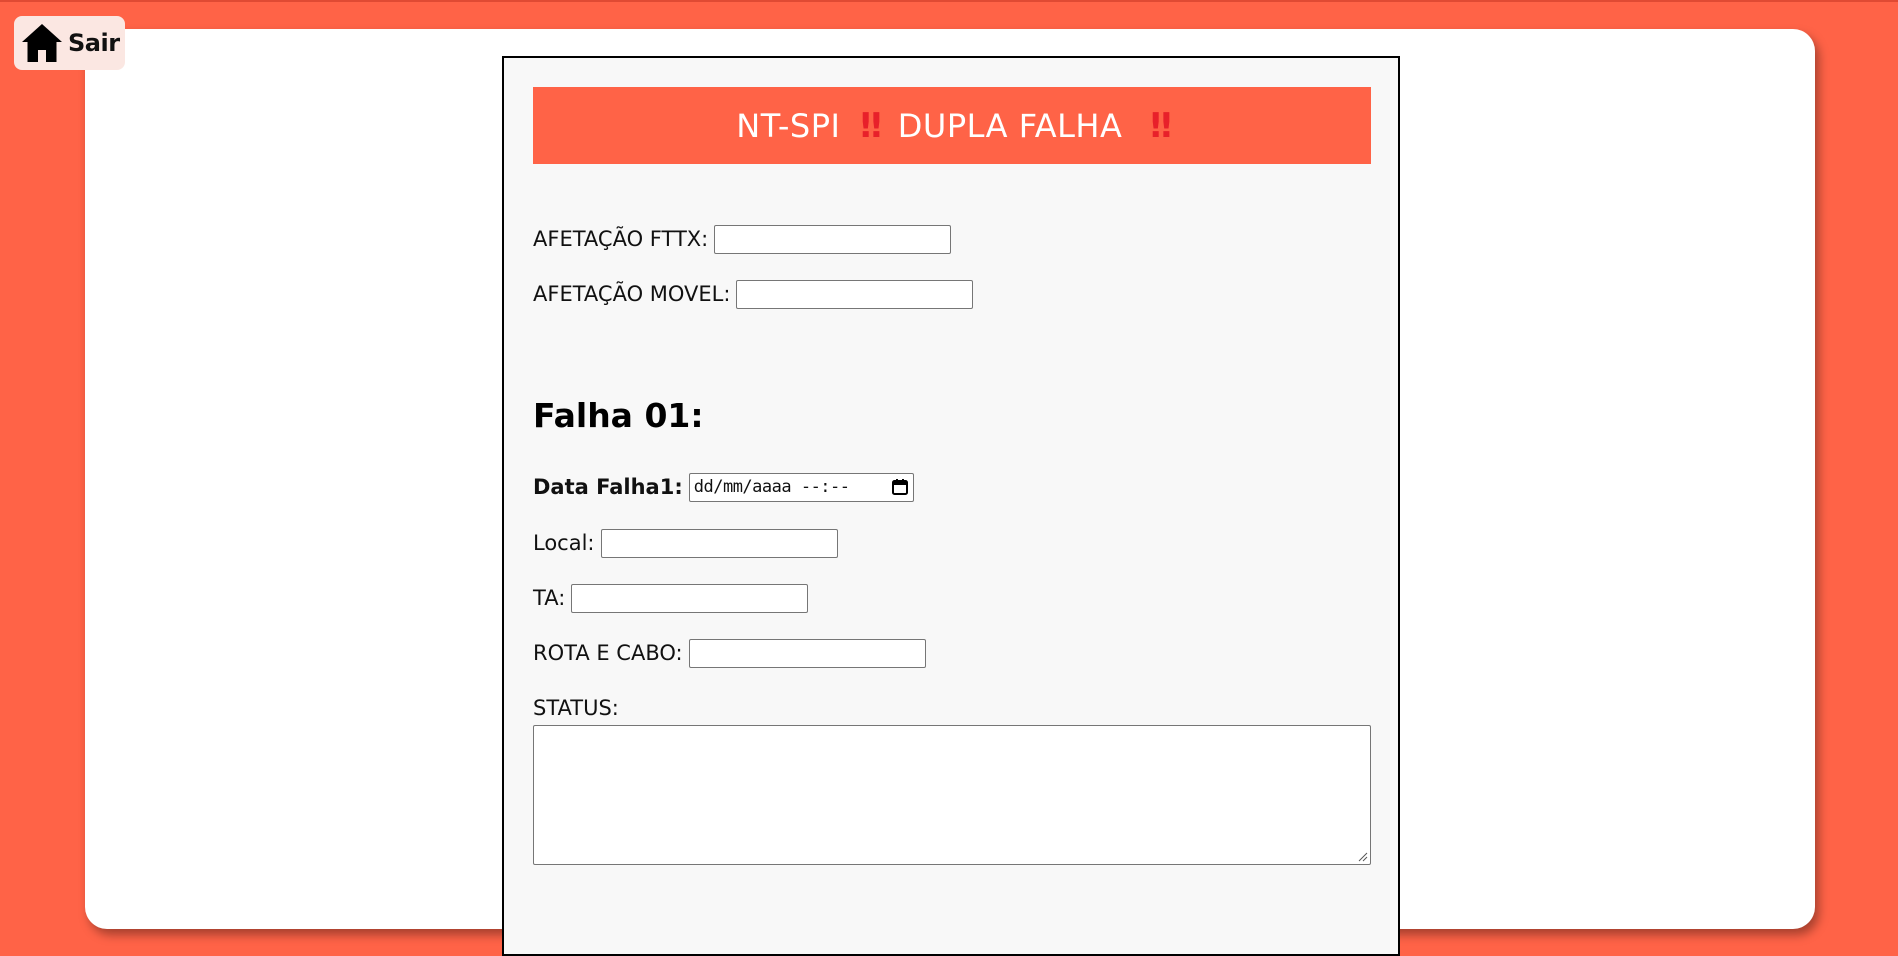  What do you see at coordinates (952, 795) in the screenshot?
I see `status-textarea` at bounding box center [952, 795].